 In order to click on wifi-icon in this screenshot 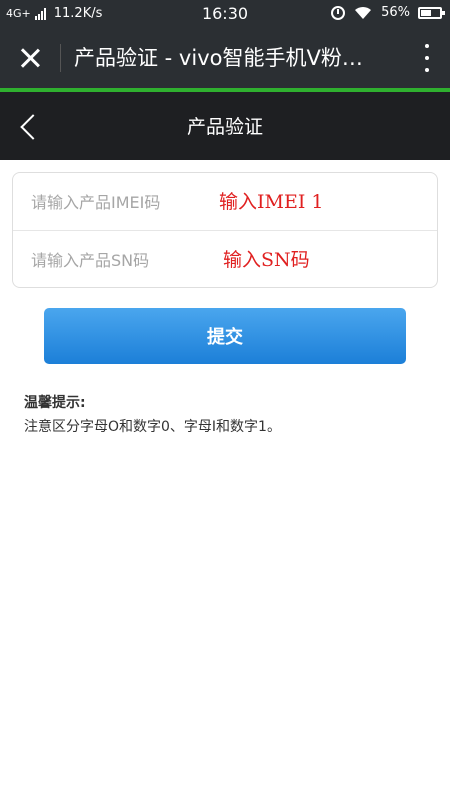, I will do `click(363, 12)`.